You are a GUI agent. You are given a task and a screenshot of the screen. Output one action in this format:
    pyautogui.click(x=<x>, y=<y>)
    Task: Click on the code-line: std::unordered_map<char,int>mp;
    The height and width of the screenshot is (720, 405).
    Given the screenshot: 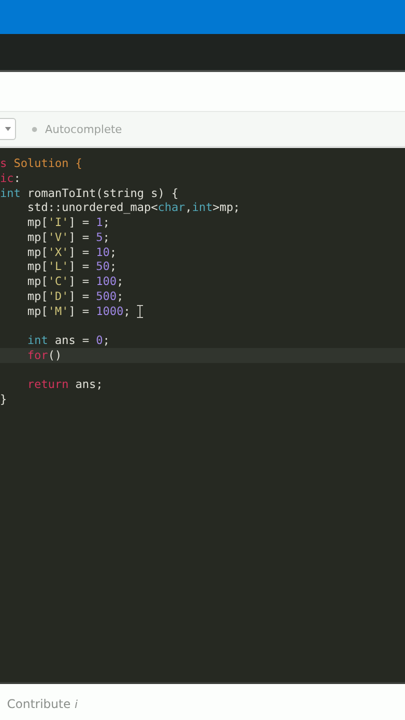 What is the action you would take?
    pyautogui.click(x=133, y=207)
    